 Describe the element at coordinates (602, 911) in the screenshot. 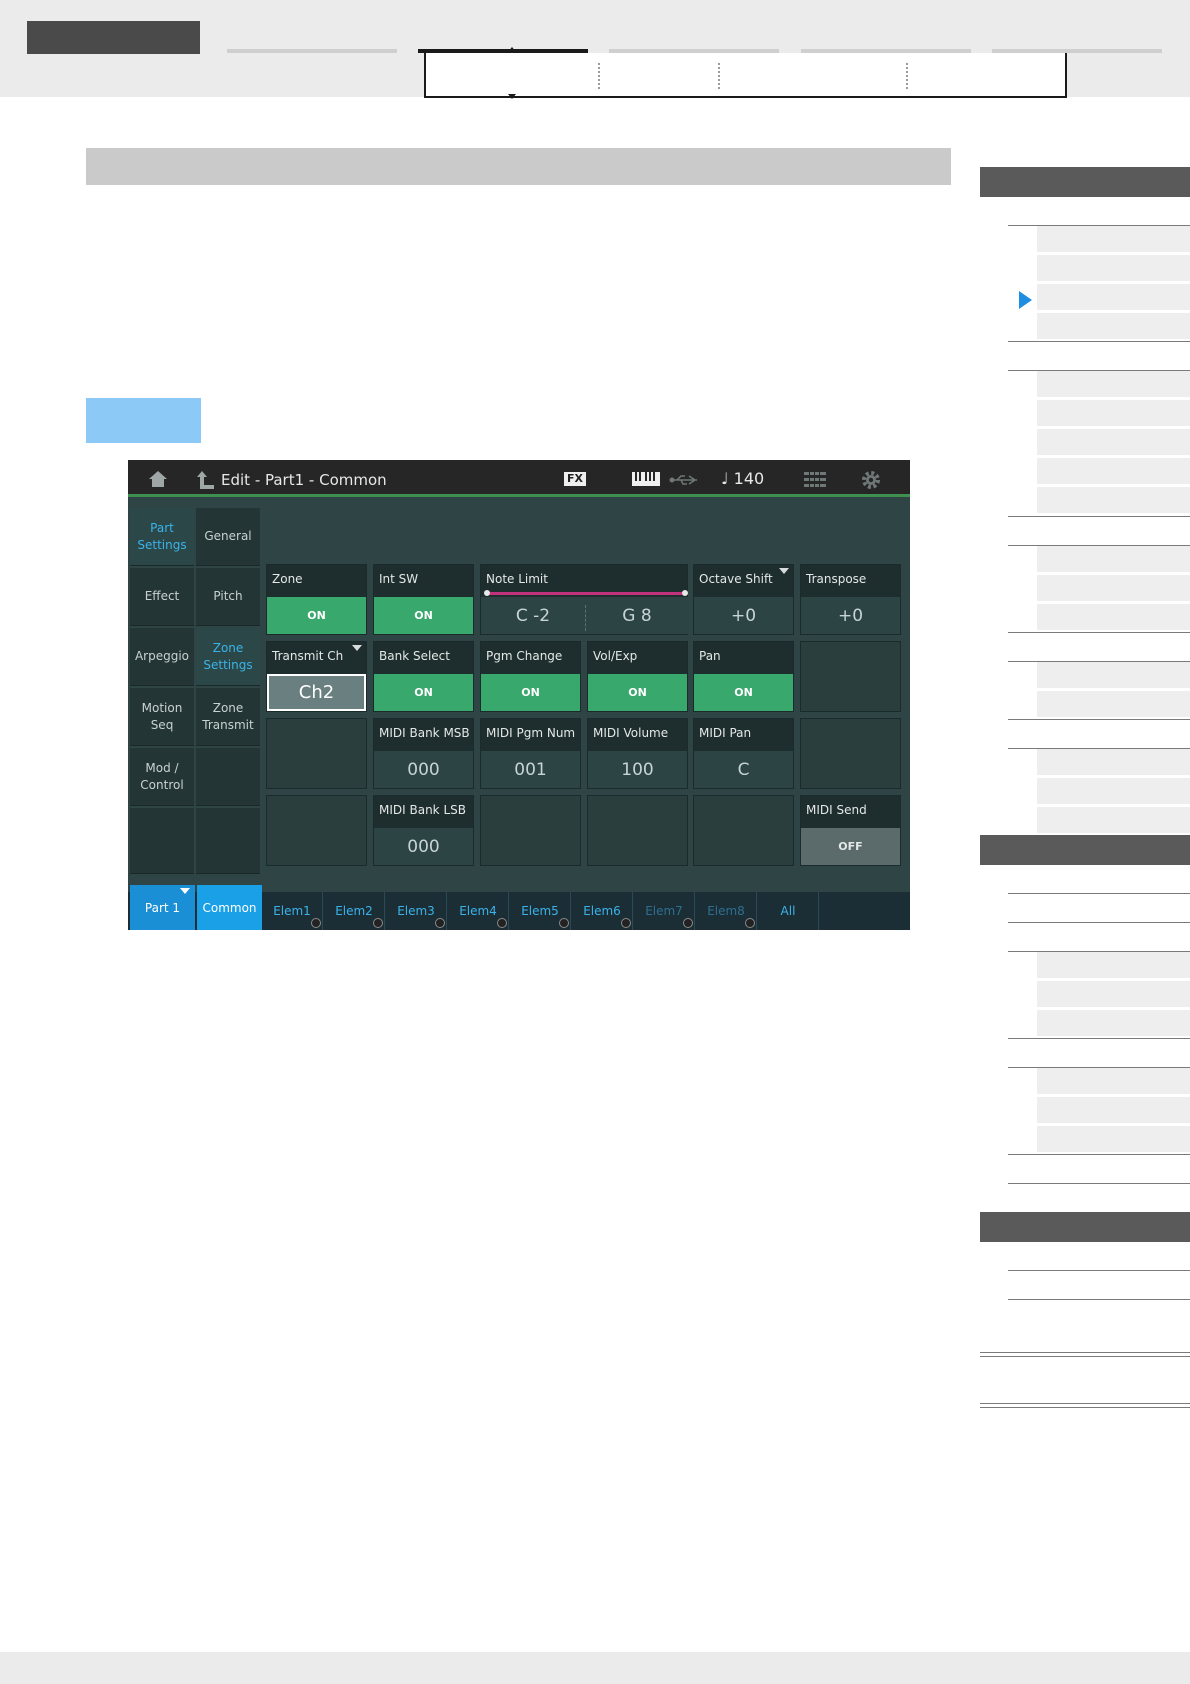

I see `tab-elem6: Elem6` at that location.